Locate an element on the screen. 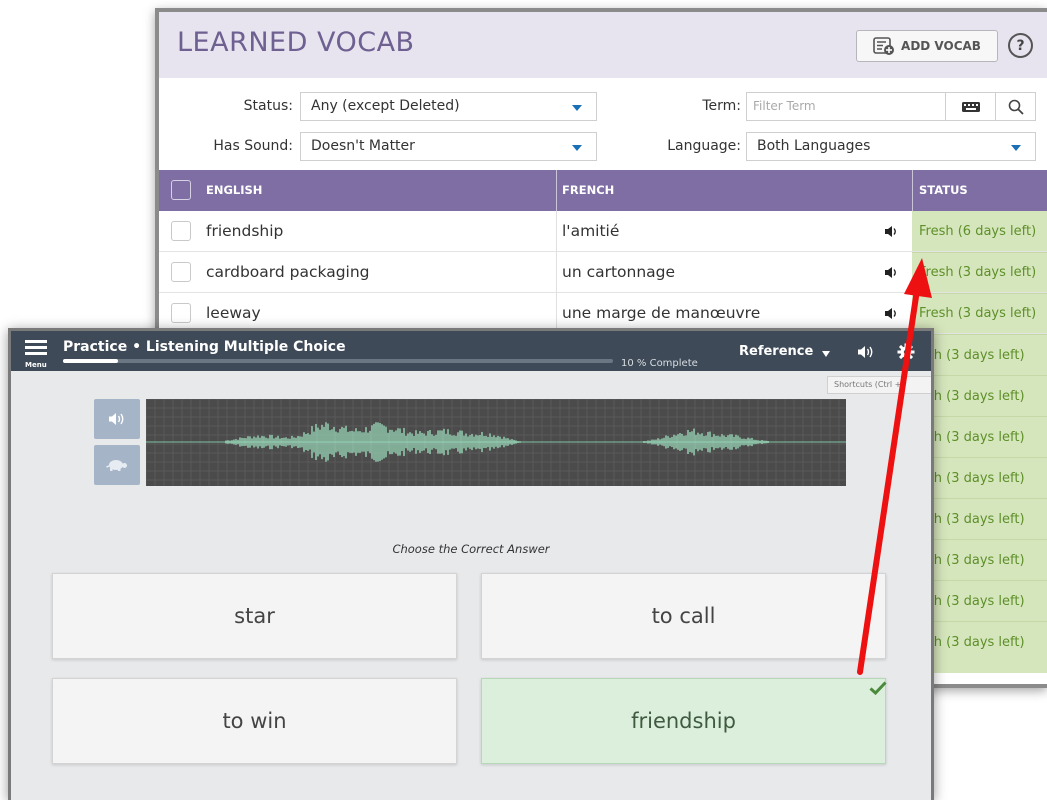  term-label: Term: is located at coordinates (721, 106).